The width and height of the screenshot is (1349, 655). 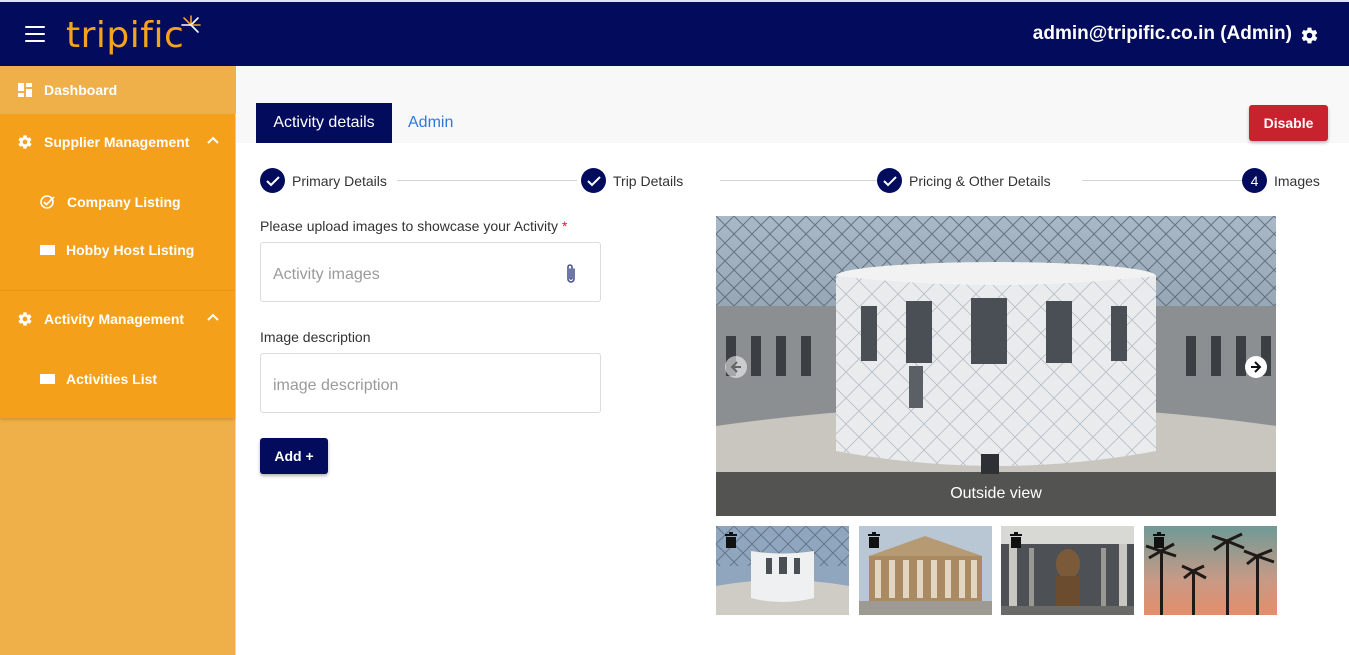 What do you see at coordinates (565, 226) in the screenshot?
I see `required-mark: *` at bounding box center [565, 226].